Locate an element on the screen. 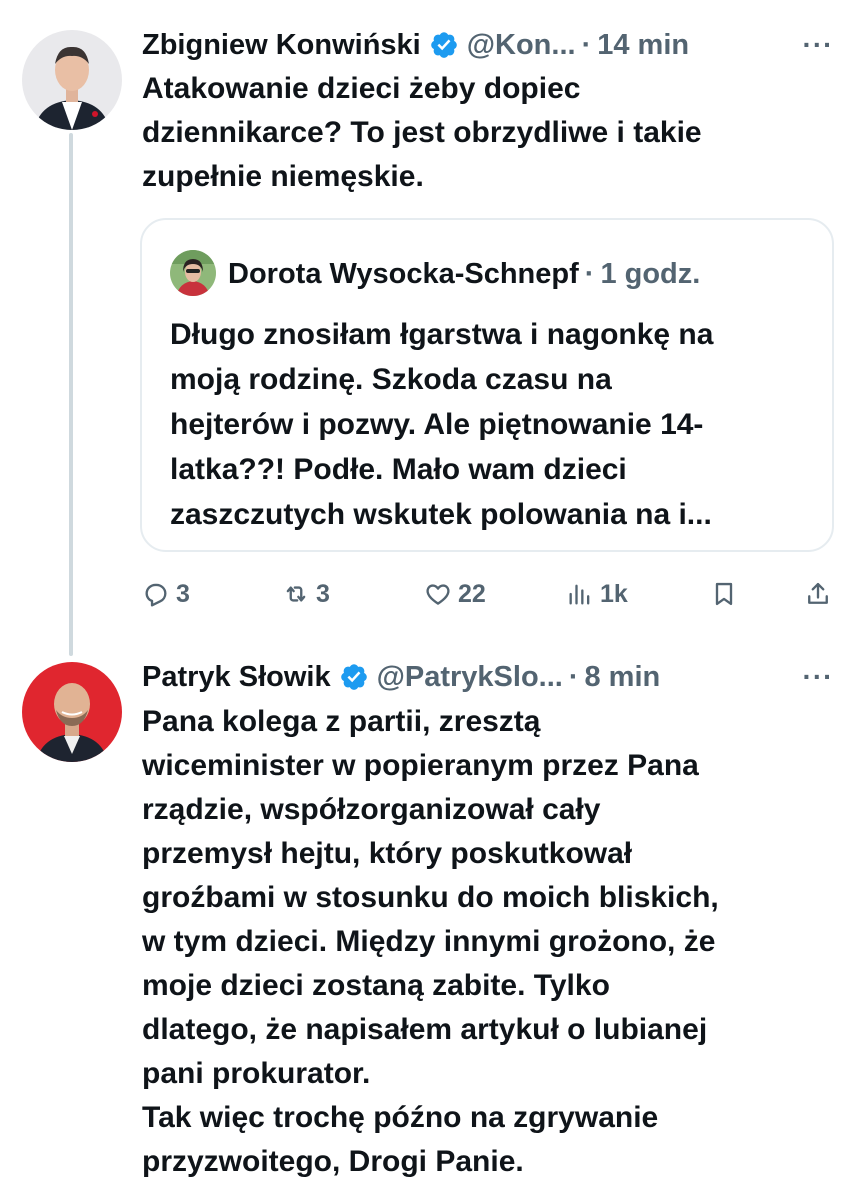 The image size is (858, 1200). avatar-patryk-slowik is located at coordinates (72, 712).